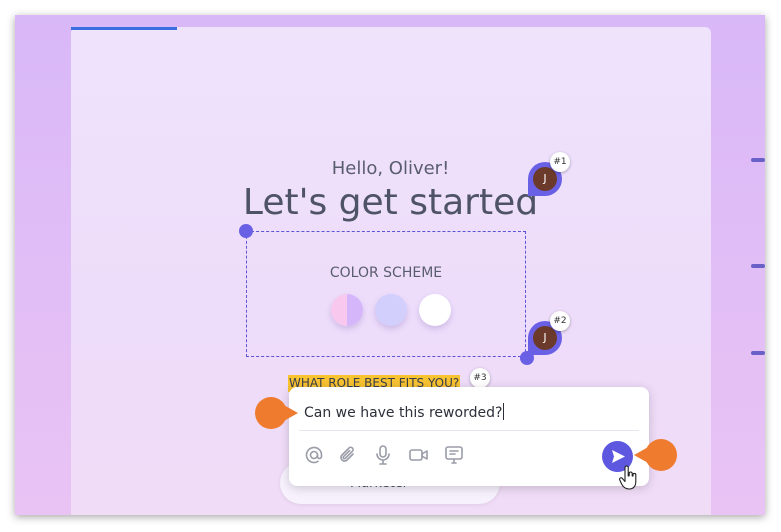  I want to click on comment-input: Can we have this reworded?, so click(404, 412).